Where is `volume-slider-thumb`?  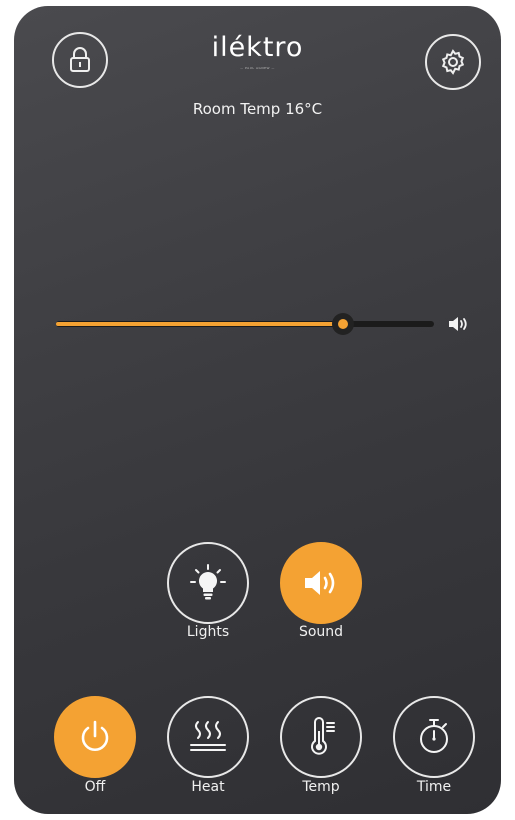
volume-slider-thumb is located at coordinates (343, 324).